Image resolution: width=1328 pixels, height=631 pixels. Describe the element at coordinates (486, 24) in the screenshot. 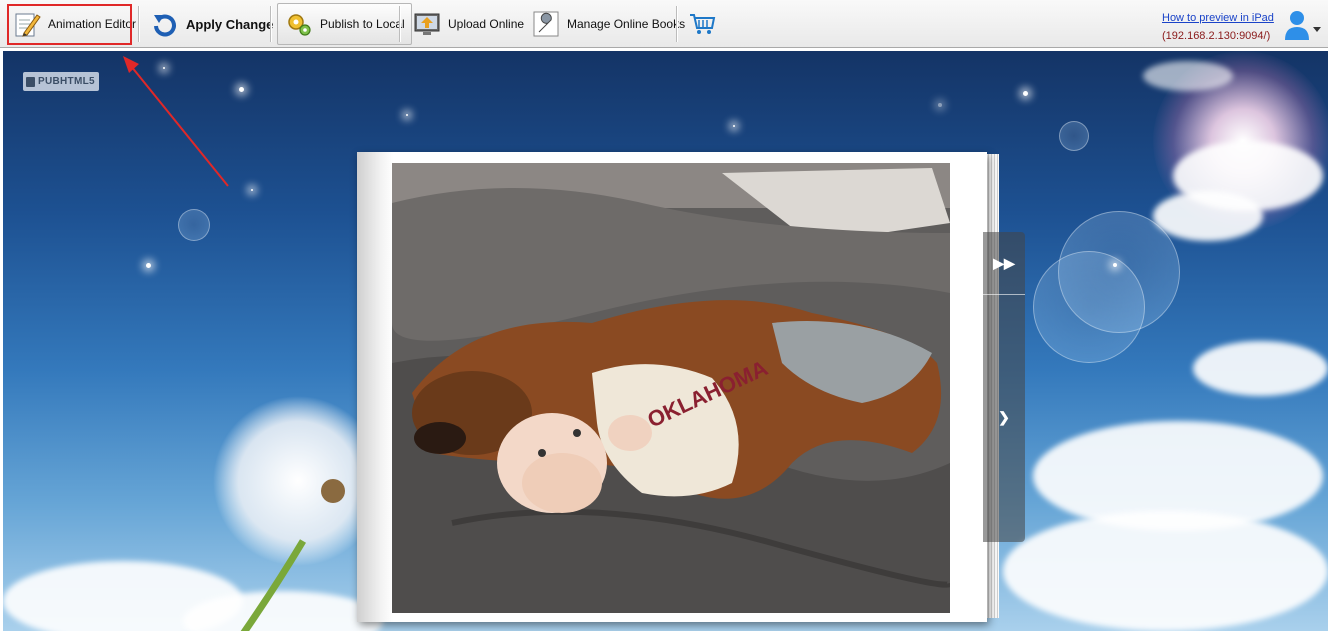

I see `upload-online-label: Upload Online` at that location.